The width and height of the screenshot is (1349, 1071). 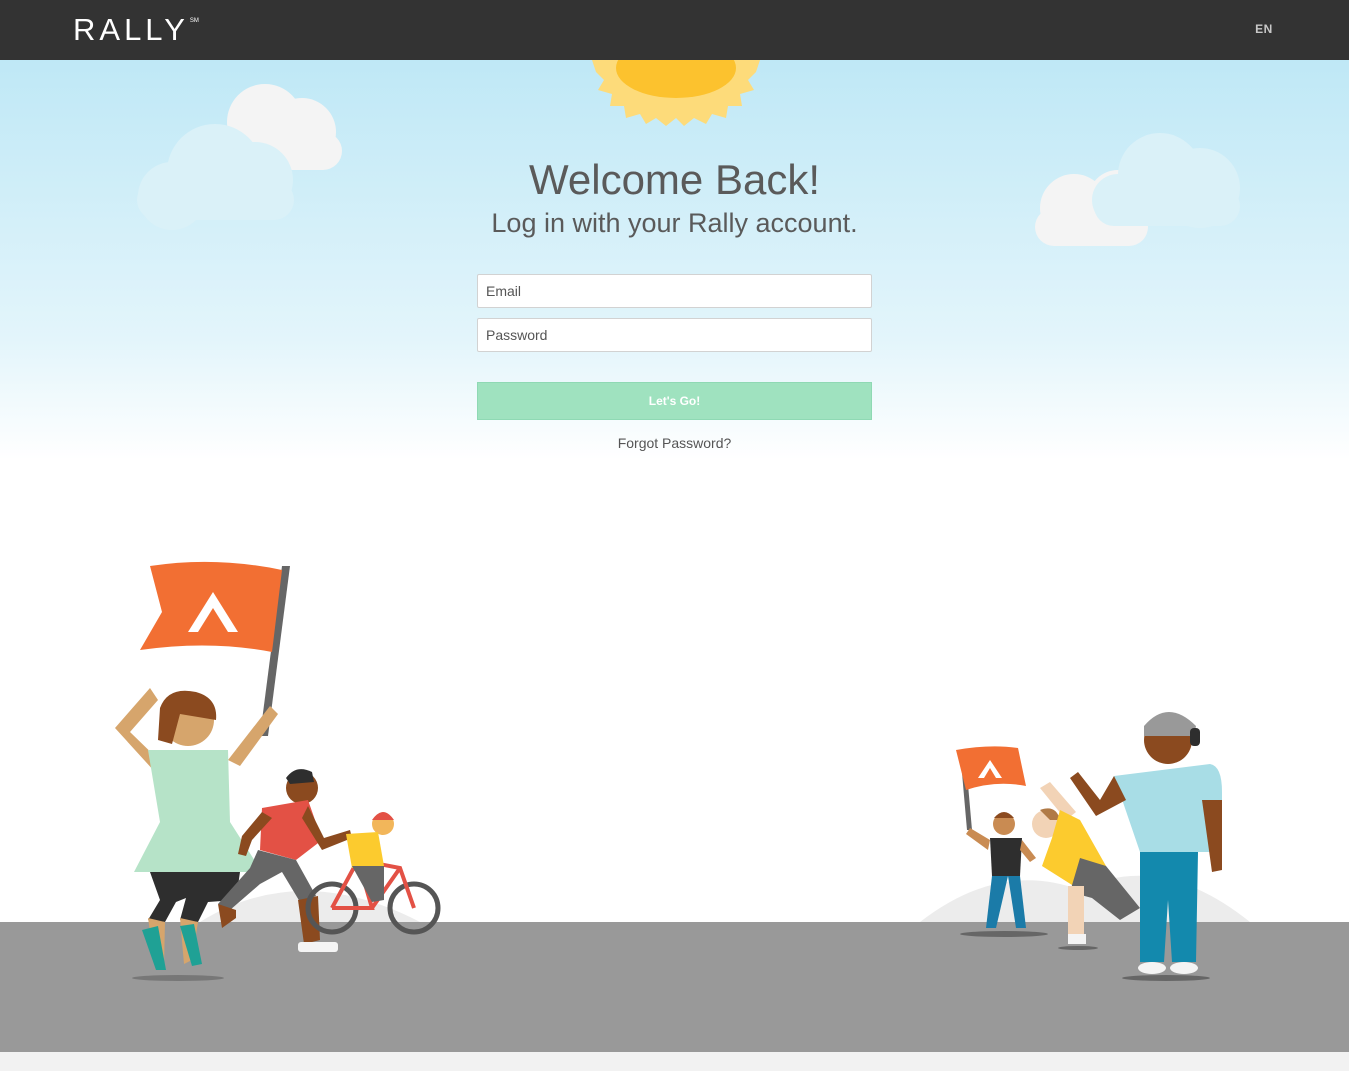 What do you see at coordinates (674, 291) in the screenshot?
I see `email-input` at bounding box center [674, 291].